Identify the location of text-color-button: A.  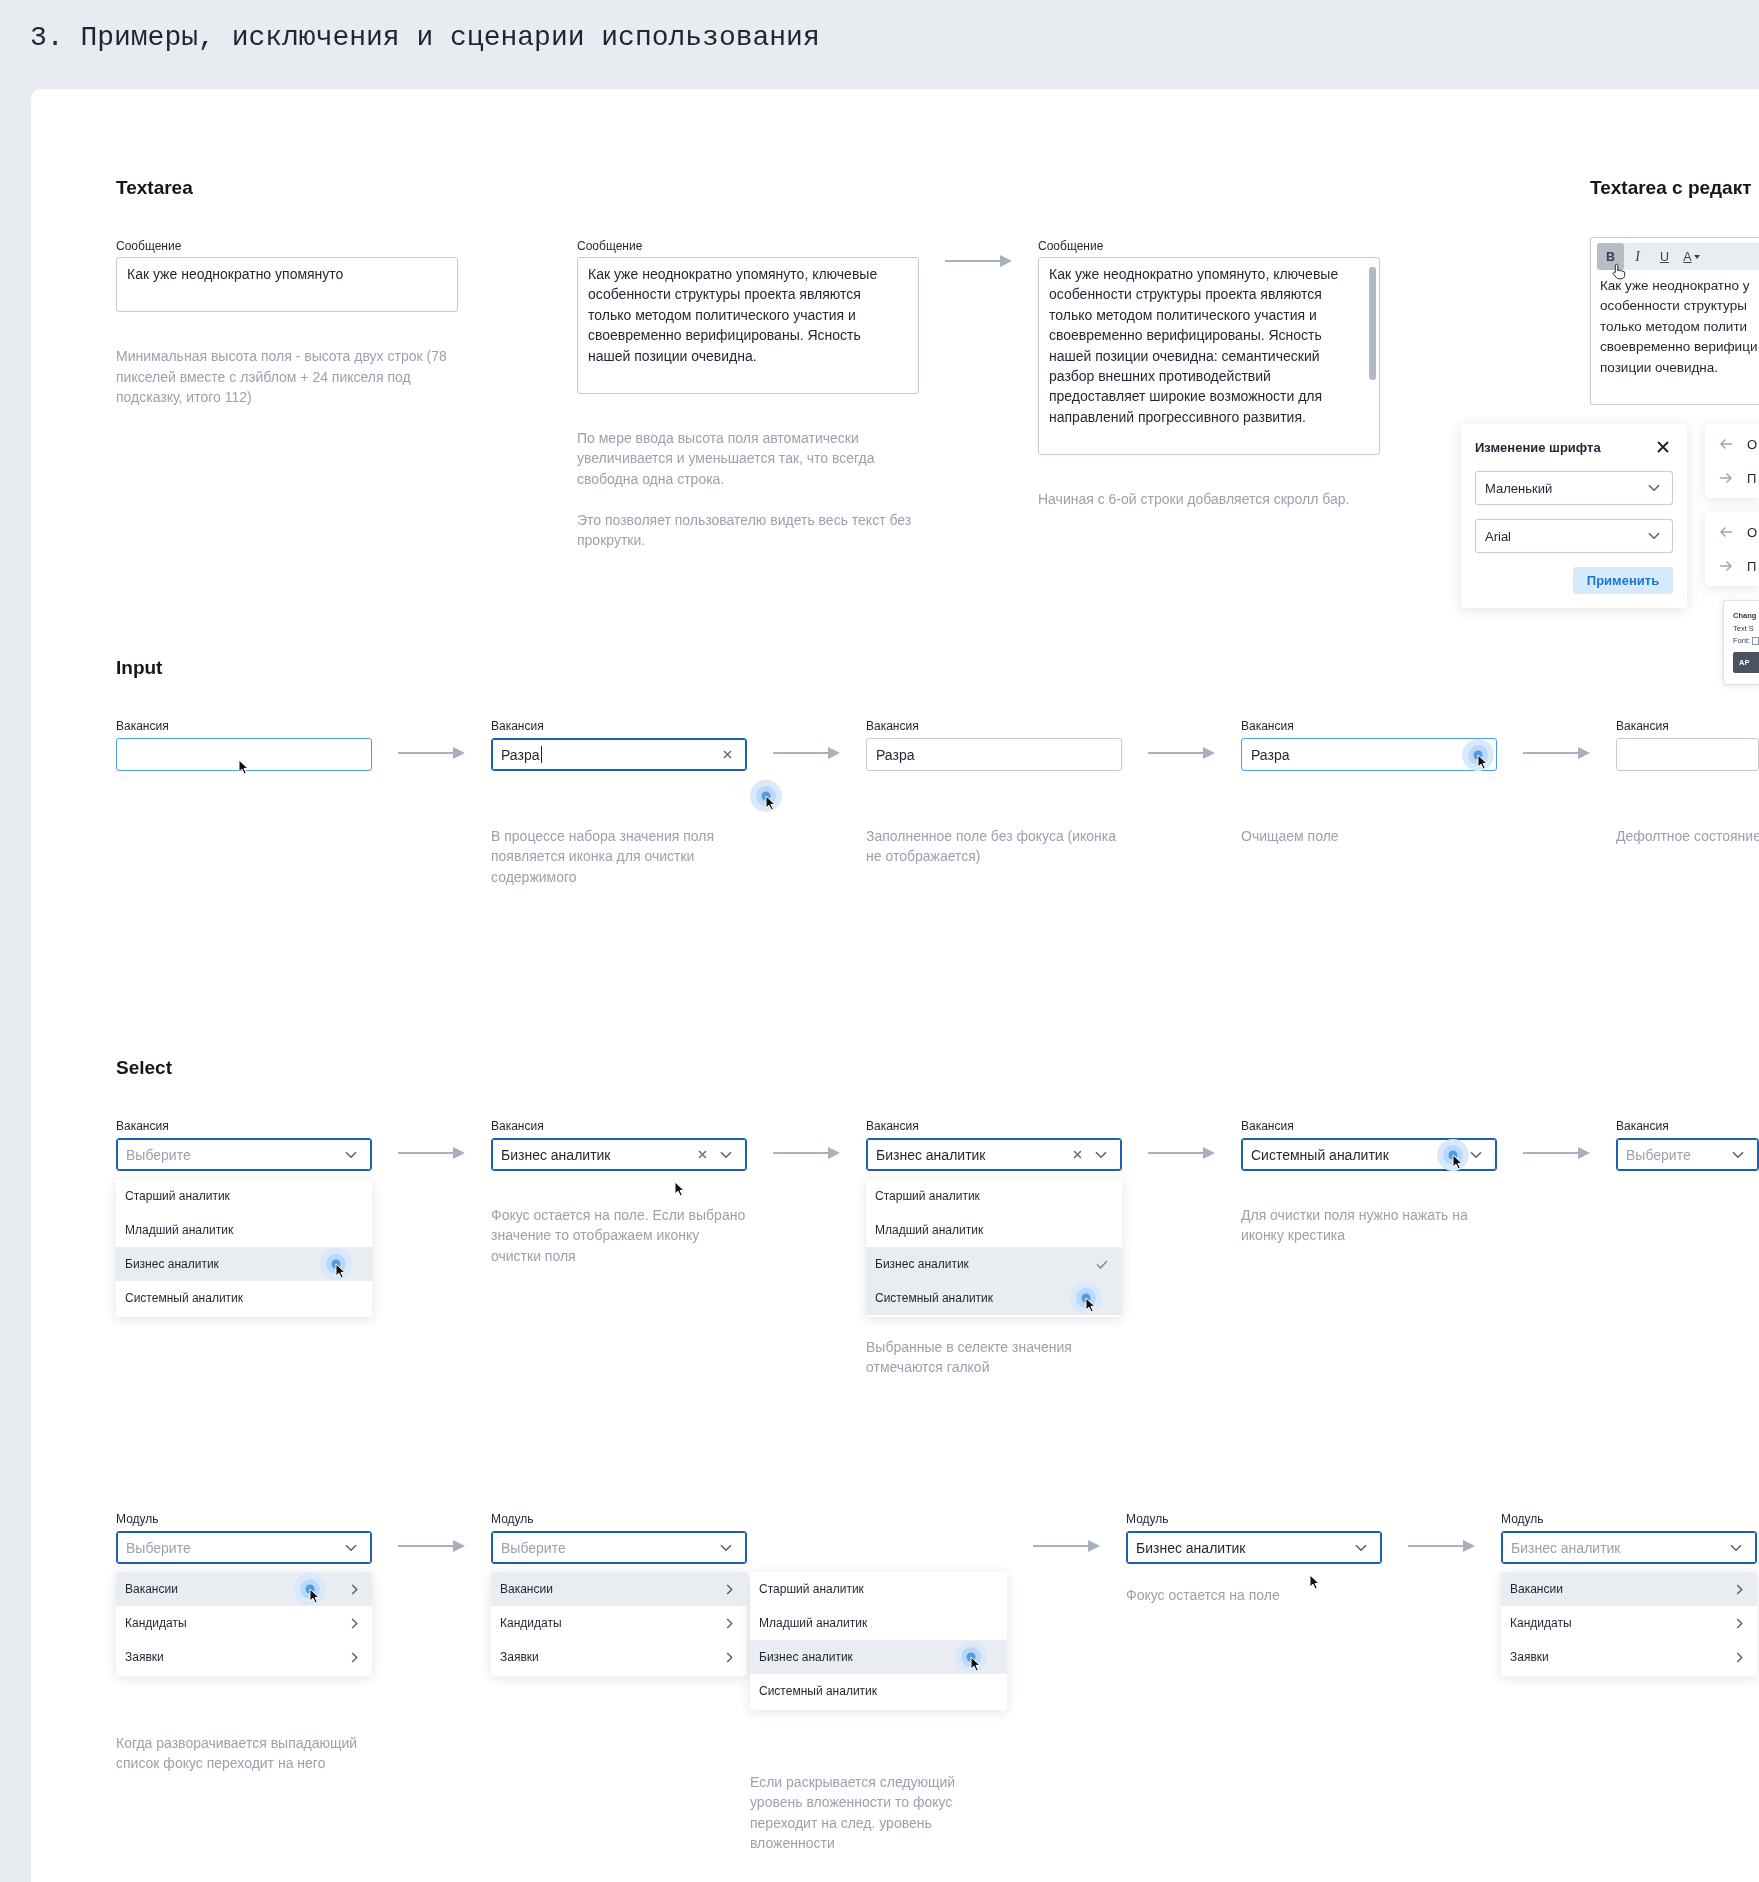
(1691, 256).